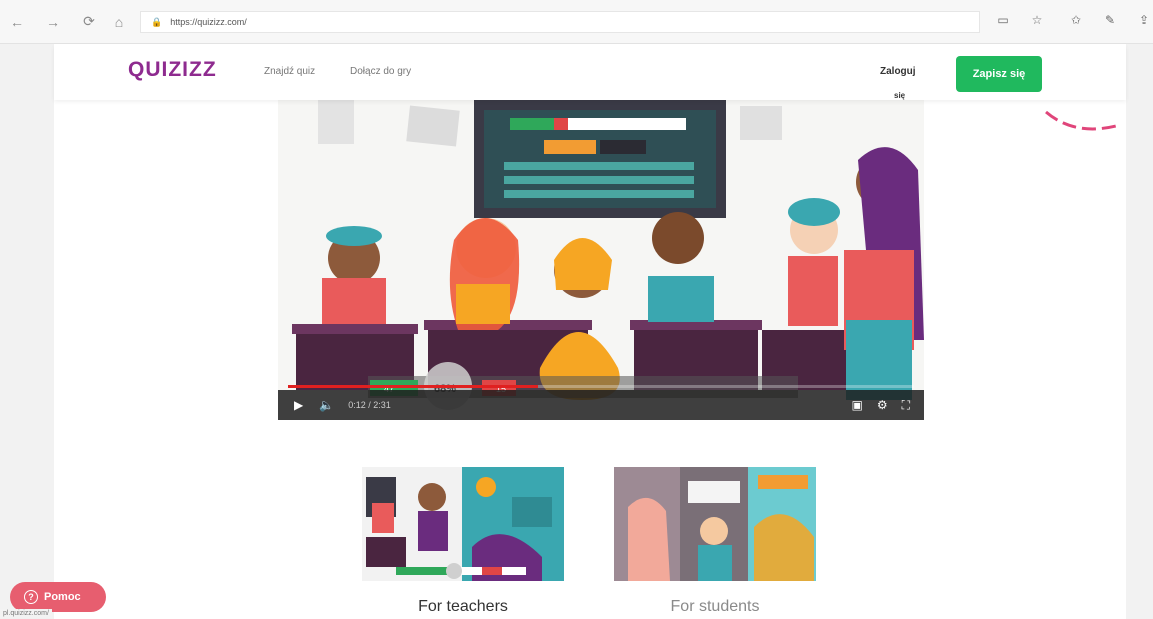  What do you see at coordinates (601, 386) in the screenshot?
I see `video-progress-bar` at bounding box center [601, 386].